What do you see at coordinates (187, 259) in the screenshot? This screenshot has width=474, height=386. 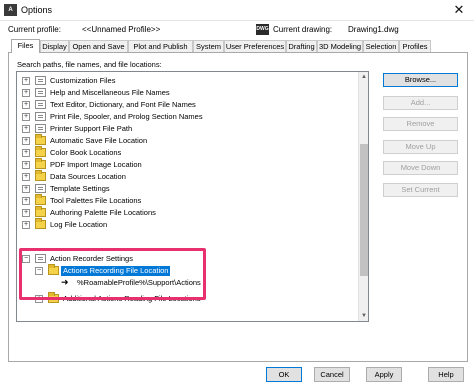 I see `tree-item: − Action Recorder Settings` at bounding box center [187, 259].